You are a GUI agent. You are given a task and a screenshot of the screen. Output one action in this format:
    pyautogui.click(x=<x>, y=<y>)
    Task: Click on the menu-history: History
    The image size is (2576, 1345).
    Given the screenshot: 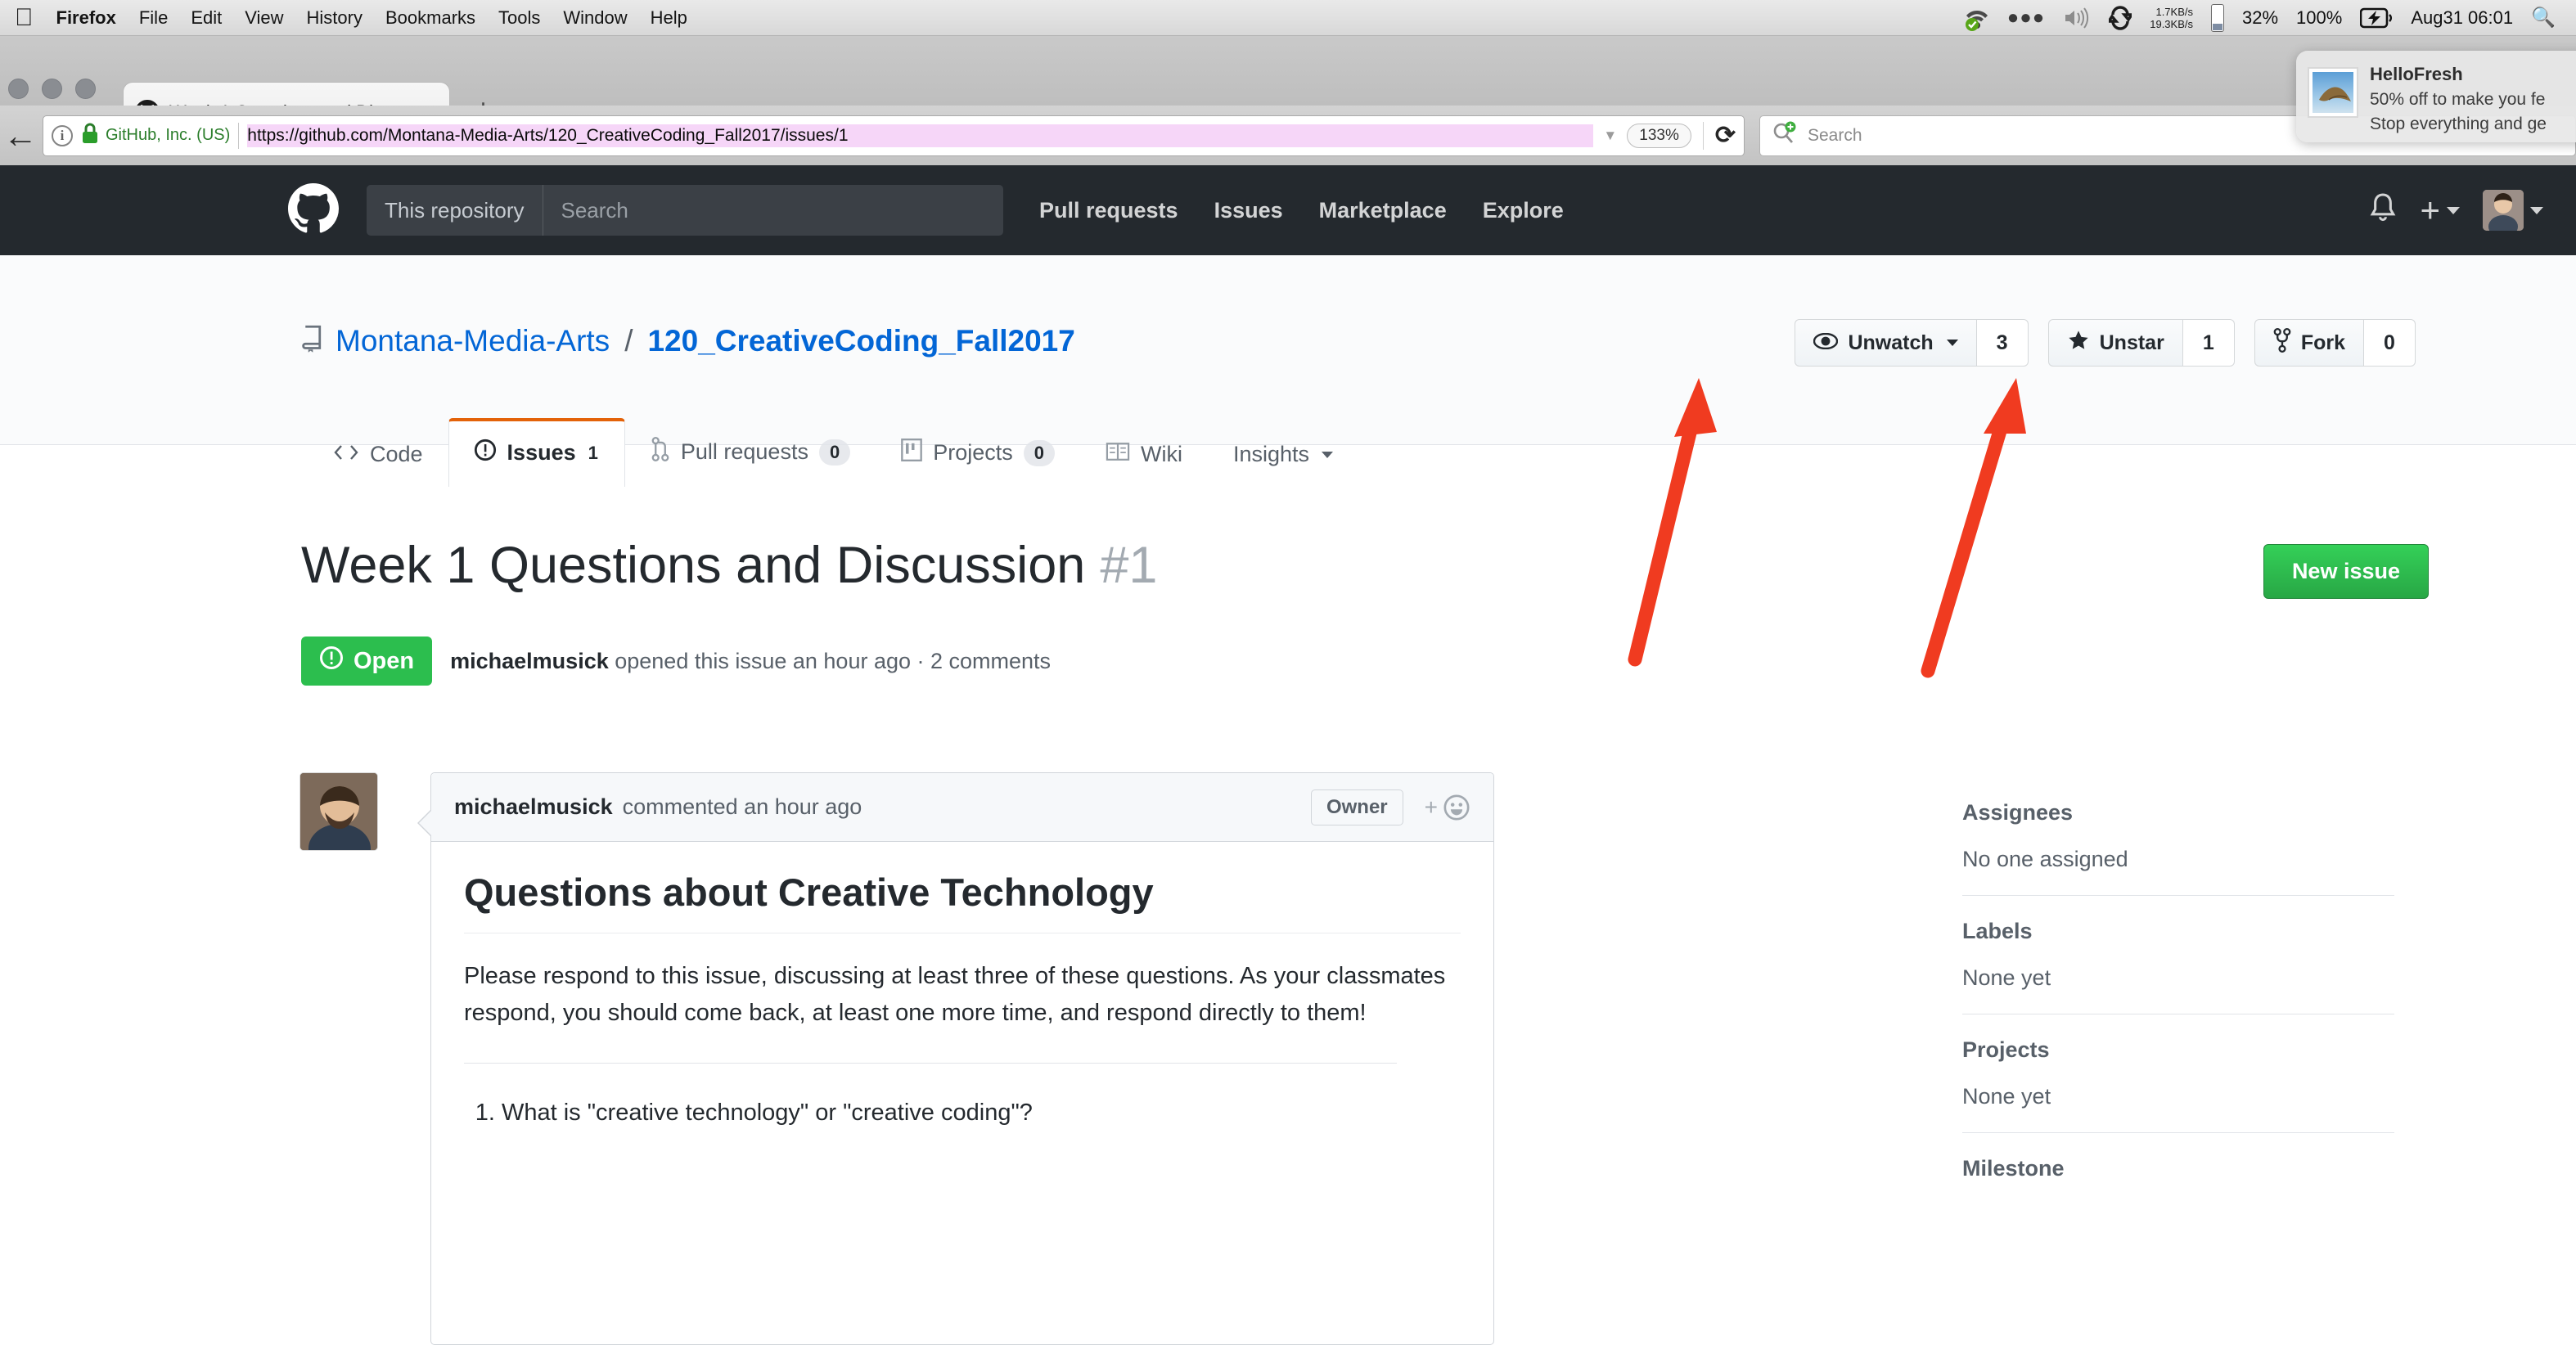 What is the action you would take?
    pyautogui.click(x=334, y=18)
    